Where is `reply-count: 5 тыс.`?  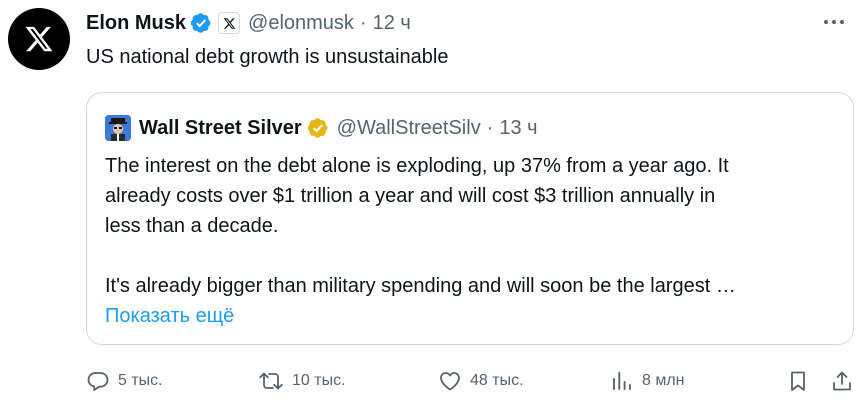
reply-count: 5 тыс. is located at coordinates (140, 380).